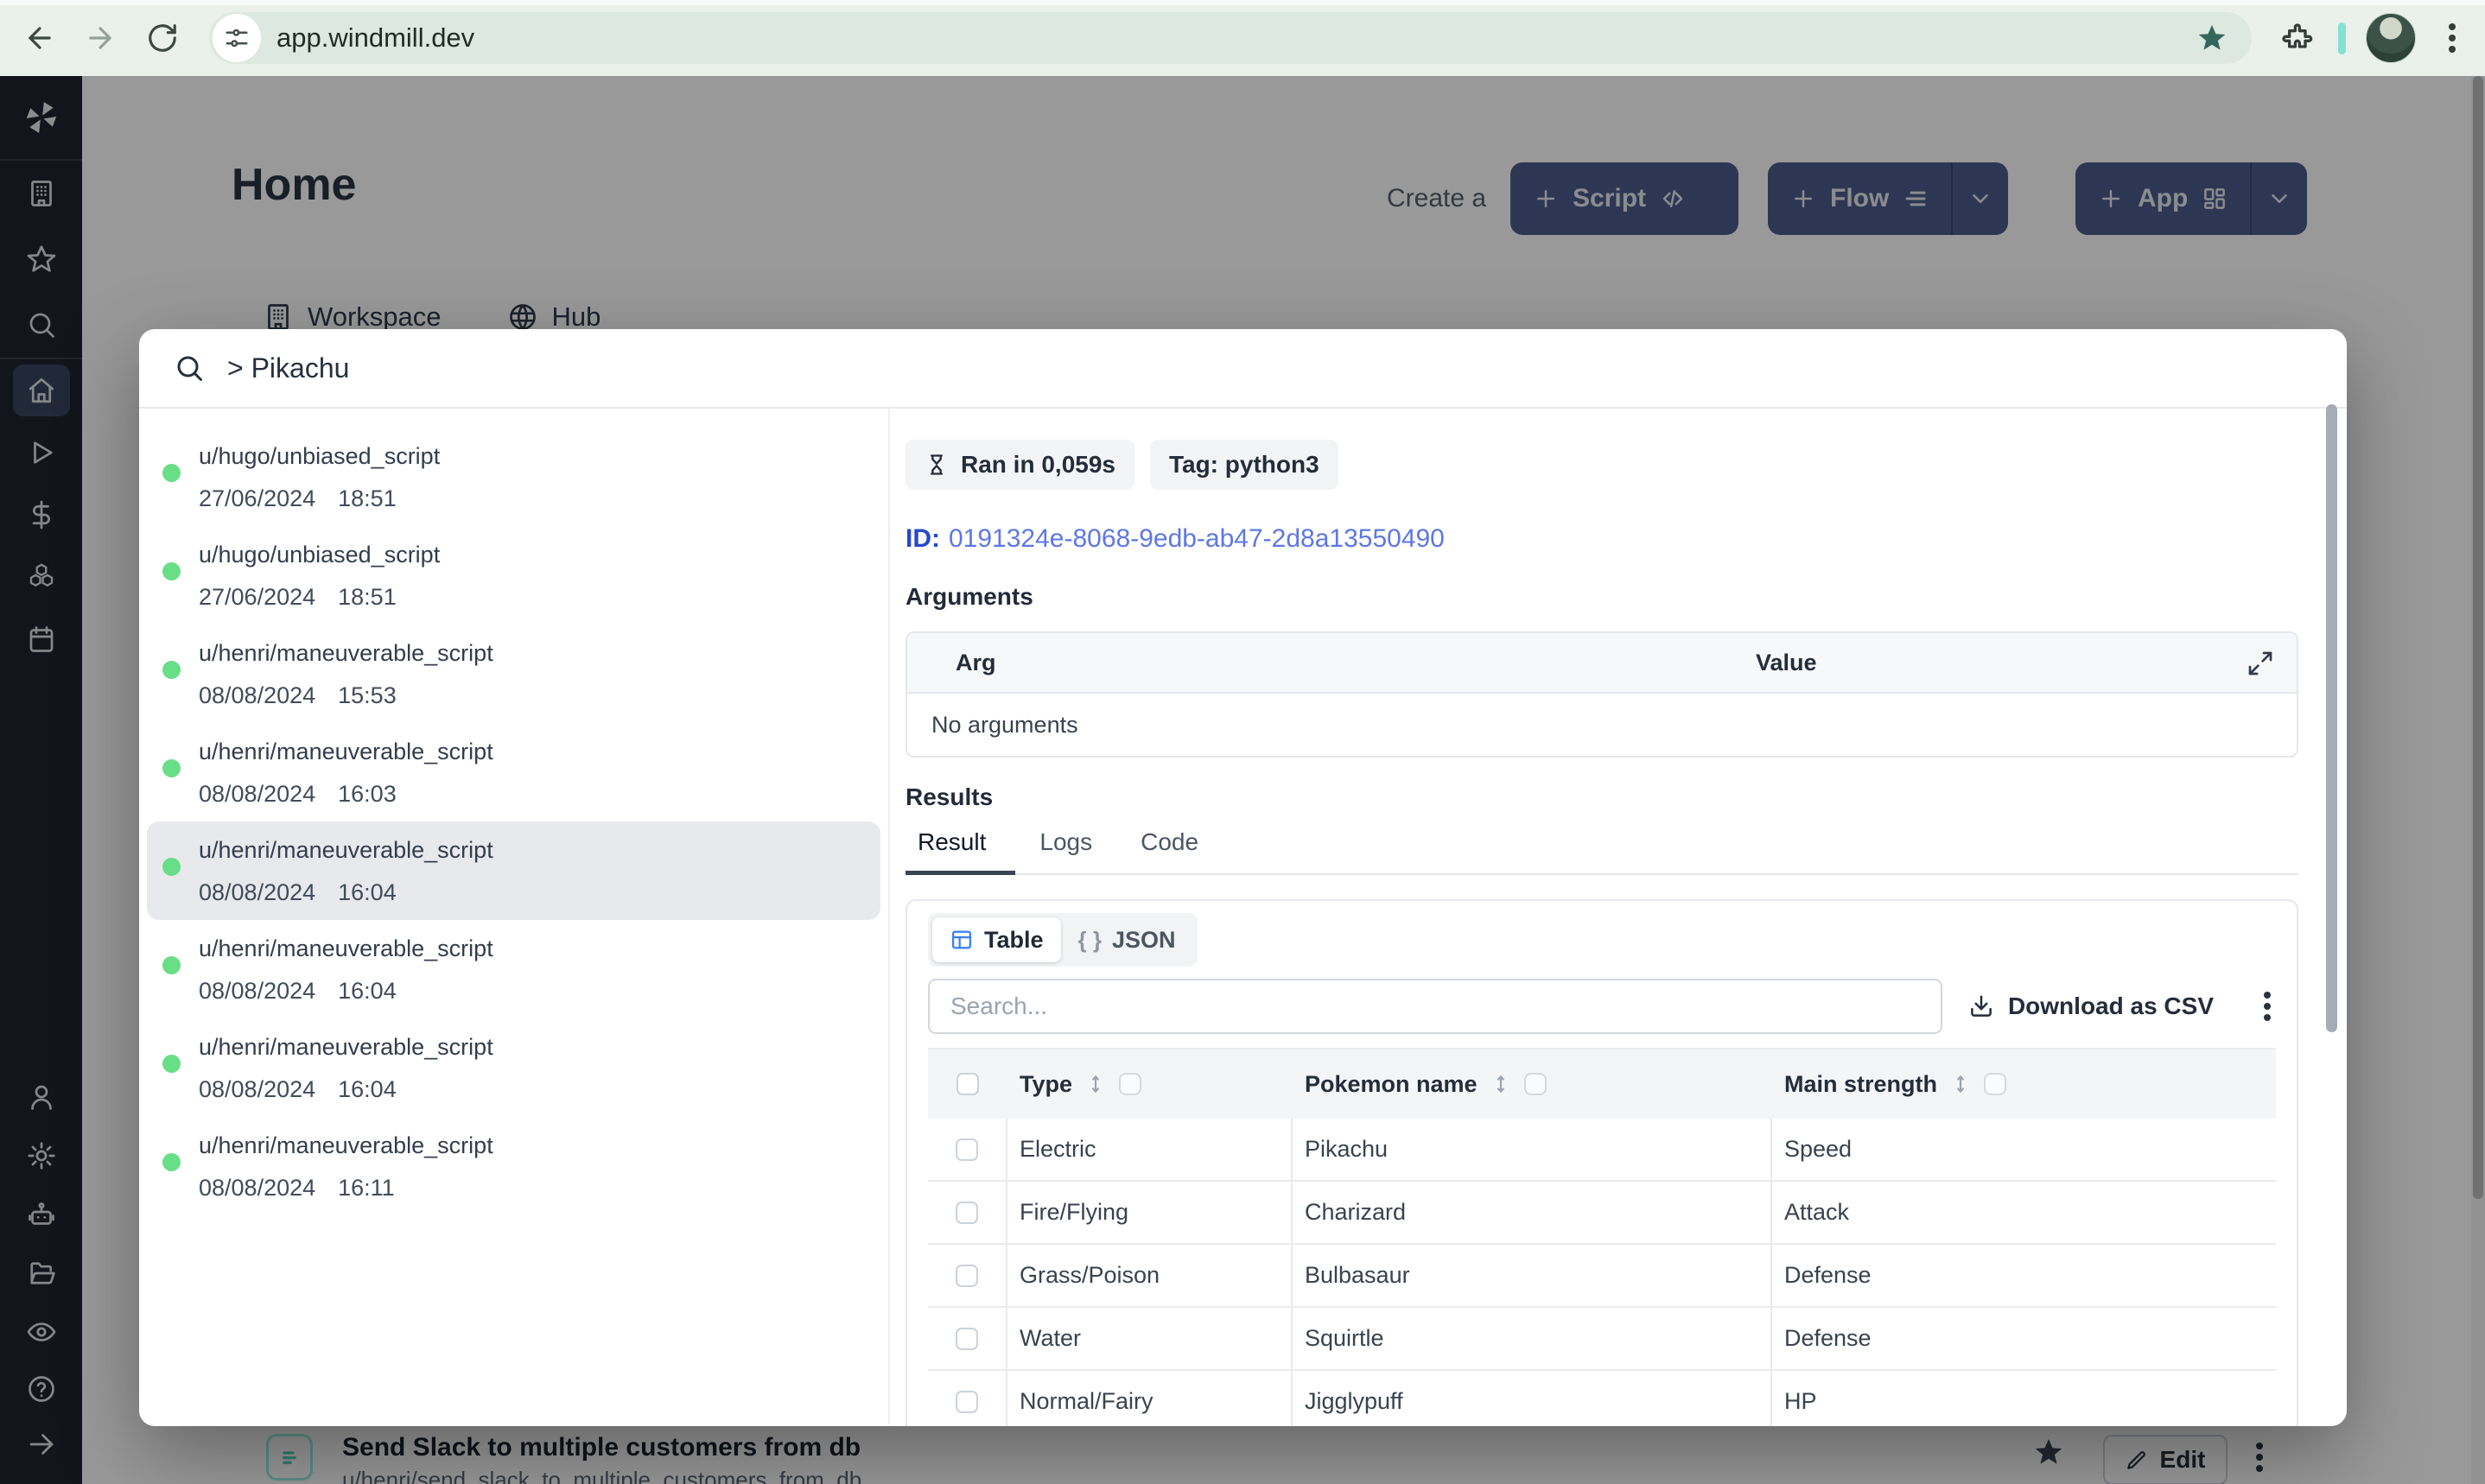 The height and width of the screenshot is (1484, 2485). Describe the element at coordinates (1150, 1398) in the screenshot. I see `table-cell: Normal/Fairy` at that location.